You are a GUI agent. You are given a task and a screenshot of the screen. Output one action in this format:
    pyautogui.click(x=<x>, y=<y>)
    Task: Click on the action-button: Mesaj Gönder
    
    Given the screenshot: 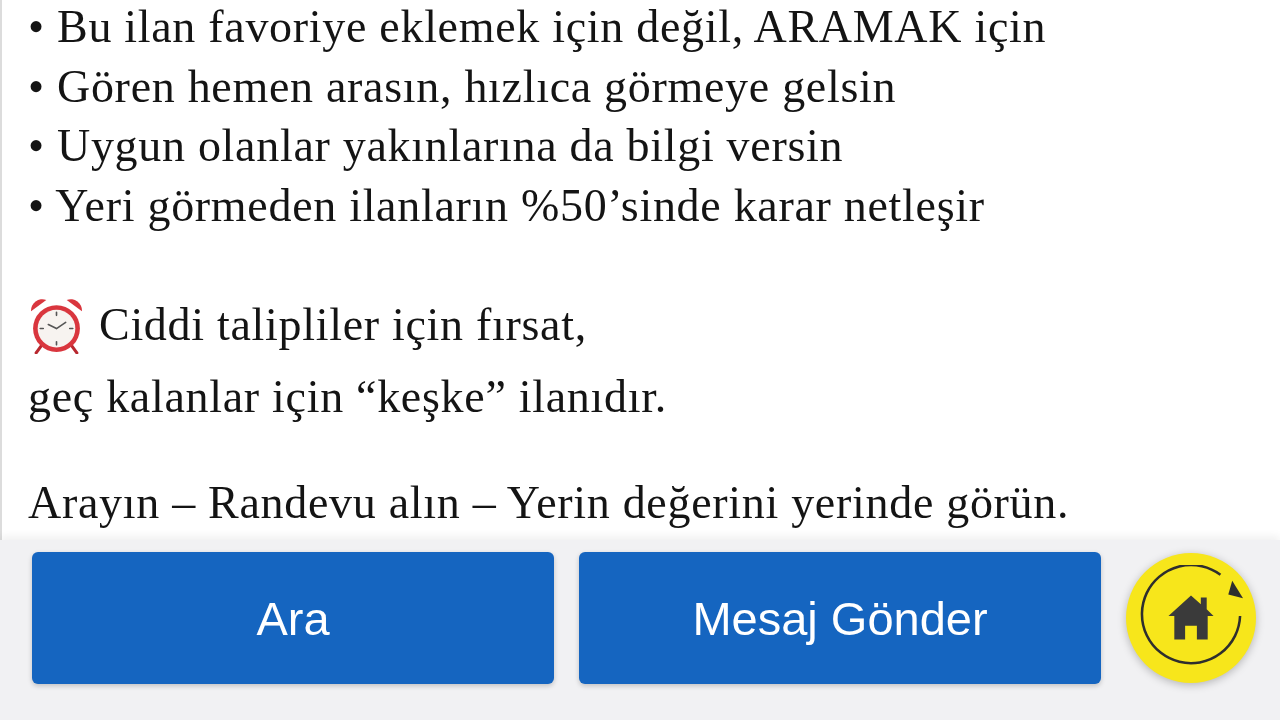 What is the action you would take?
    pyautogui.click(x=840, y=618)
    